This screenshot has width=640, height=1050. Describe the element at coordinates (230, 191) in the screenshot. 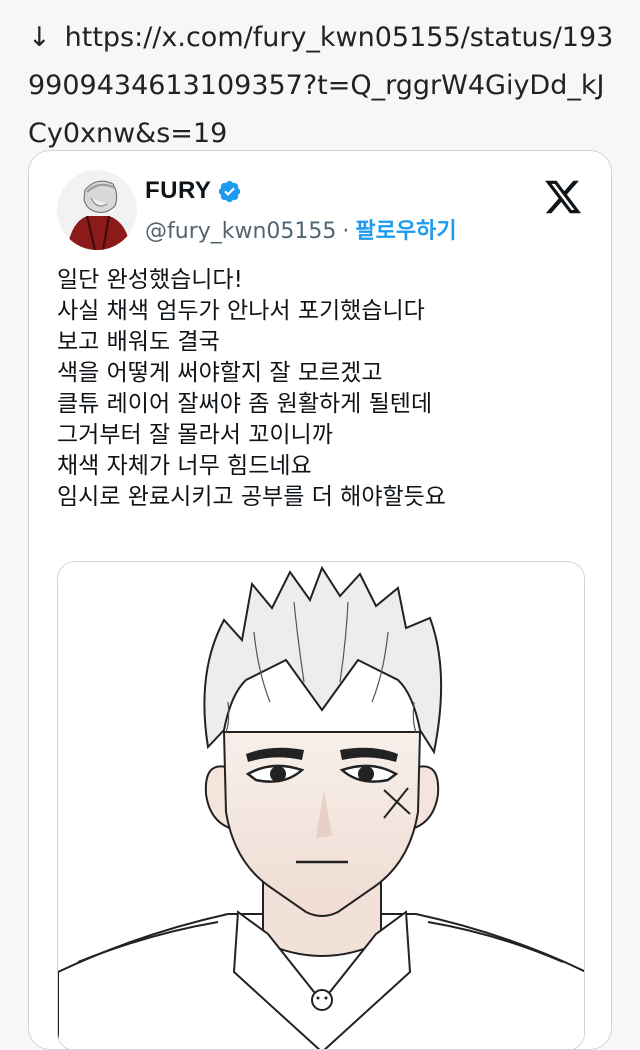

I see `verified-badge-icon` at that location.